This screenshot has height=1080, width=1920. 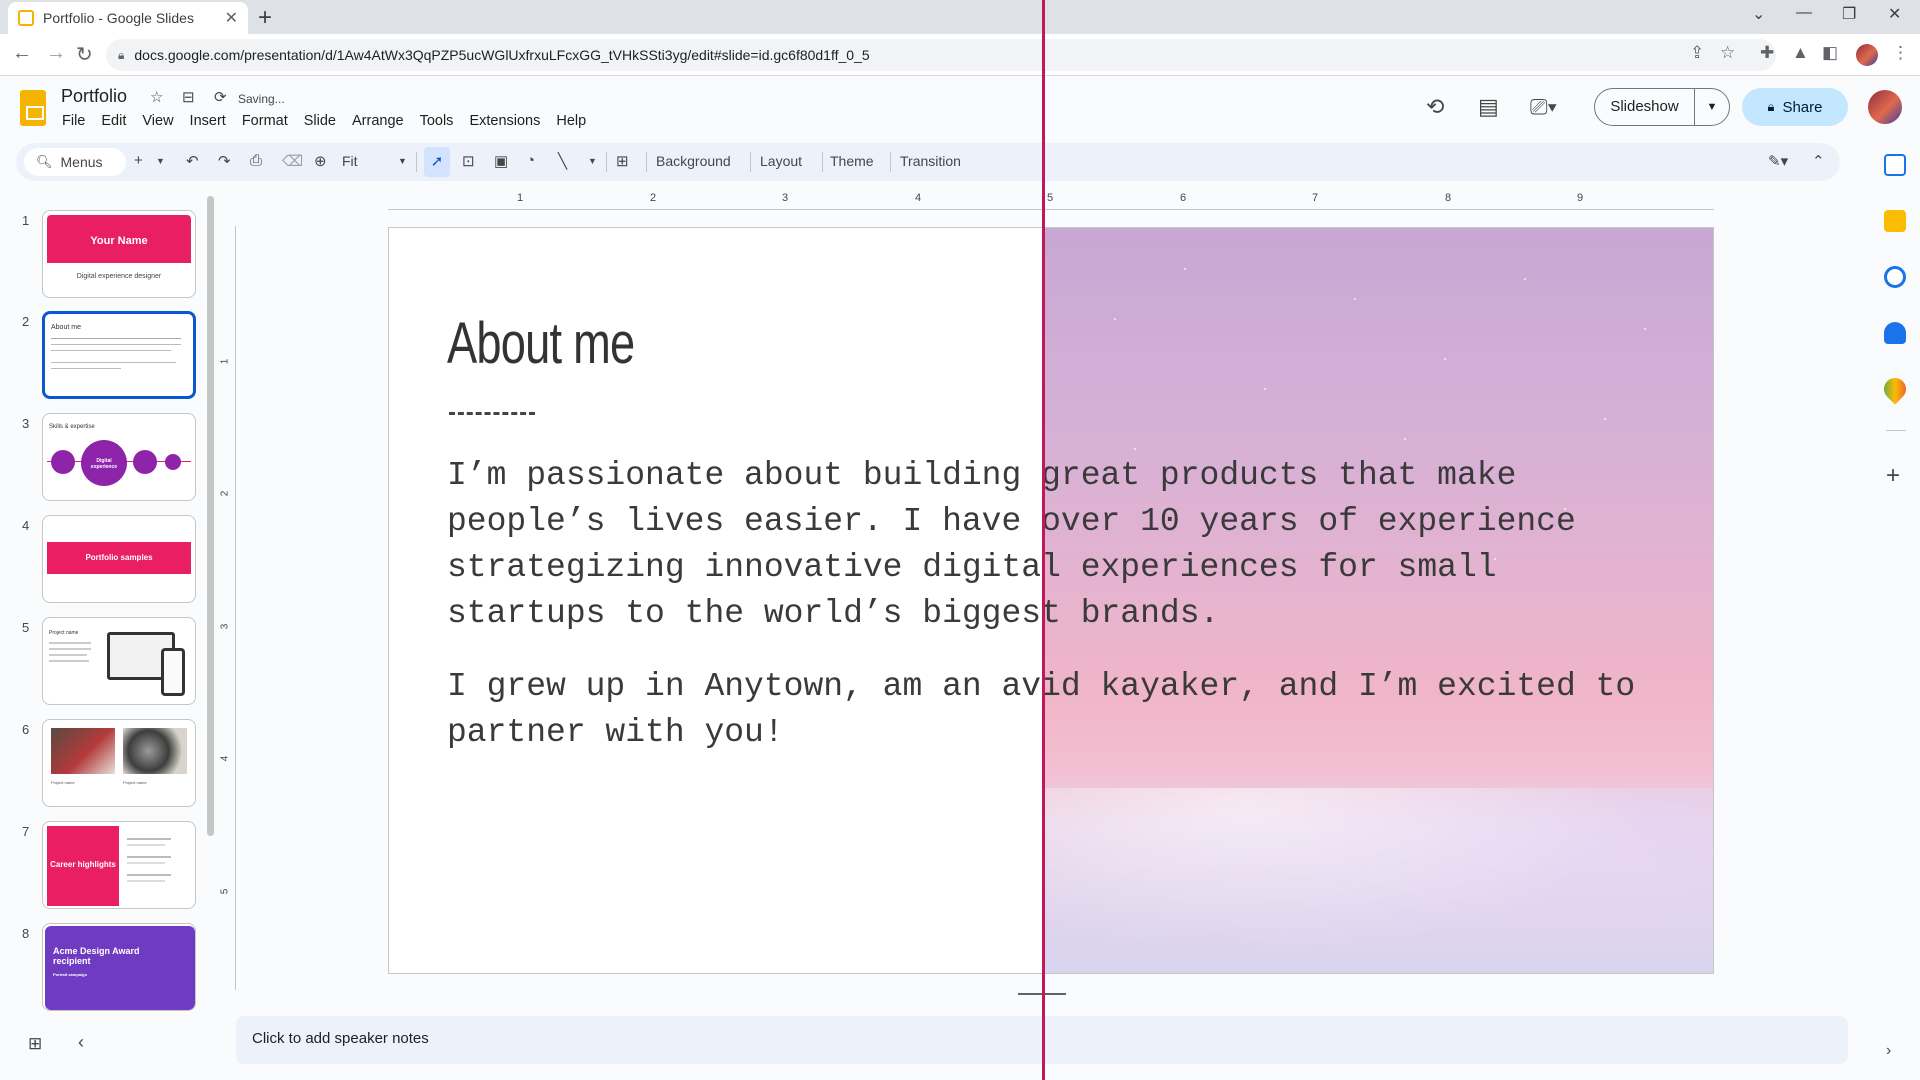 I want to click on slide-thumbnail-3: Skills & expertise Digital experience, so click(x=119, y=457).